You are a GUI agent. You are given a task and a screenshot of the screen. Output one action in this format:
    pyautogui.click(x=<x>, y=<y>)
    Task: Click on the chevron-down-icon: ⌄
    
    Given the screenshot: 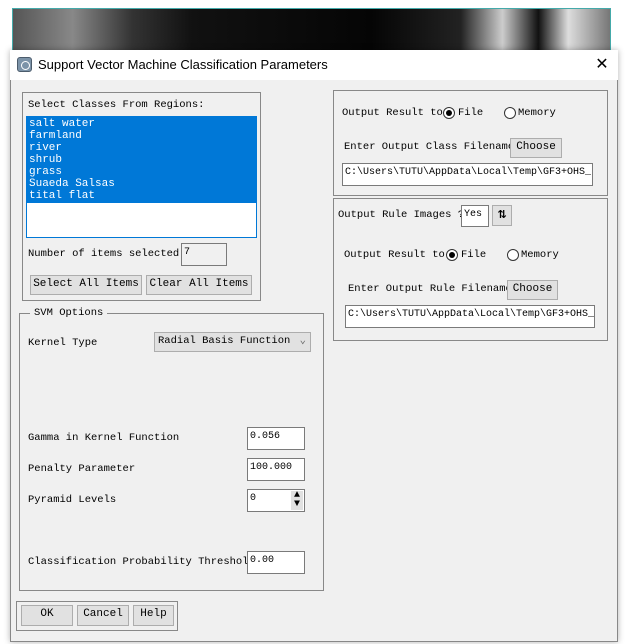 What is the action you would take?
    pyautogui.click(x=302, y=341)
    